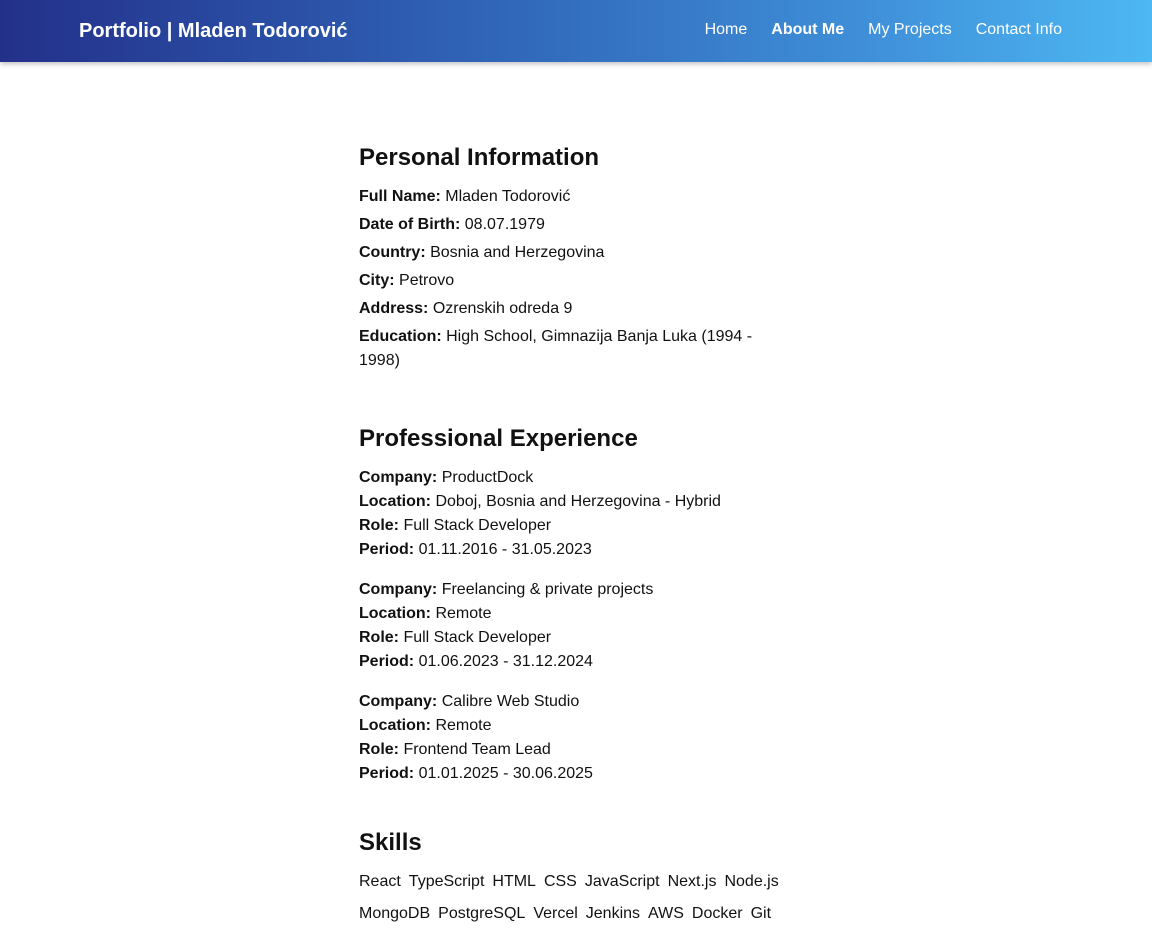  What do you see at coordinates (392, 252) in the screenshot?
I see `field-label: Country:` at bounding box center [392, 252].